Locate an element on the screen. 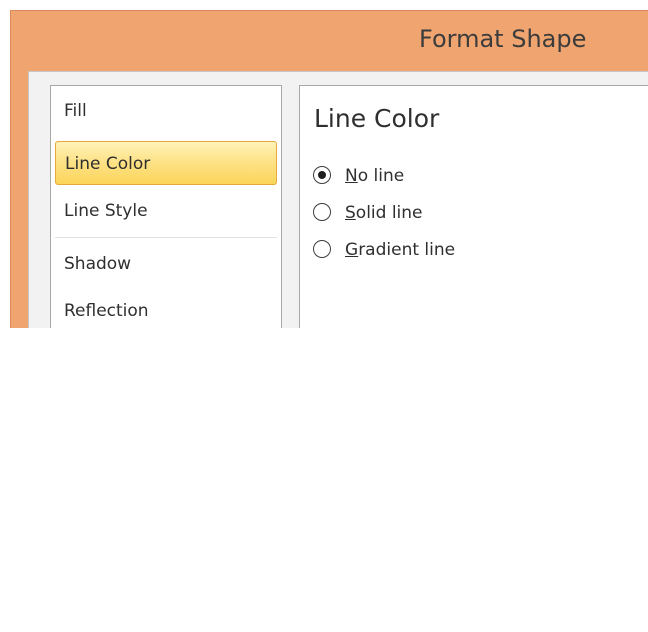 The height and width of the screenshot is (632, 648). gradient-line-option: Gradient line is located at coordinates (423, 251).